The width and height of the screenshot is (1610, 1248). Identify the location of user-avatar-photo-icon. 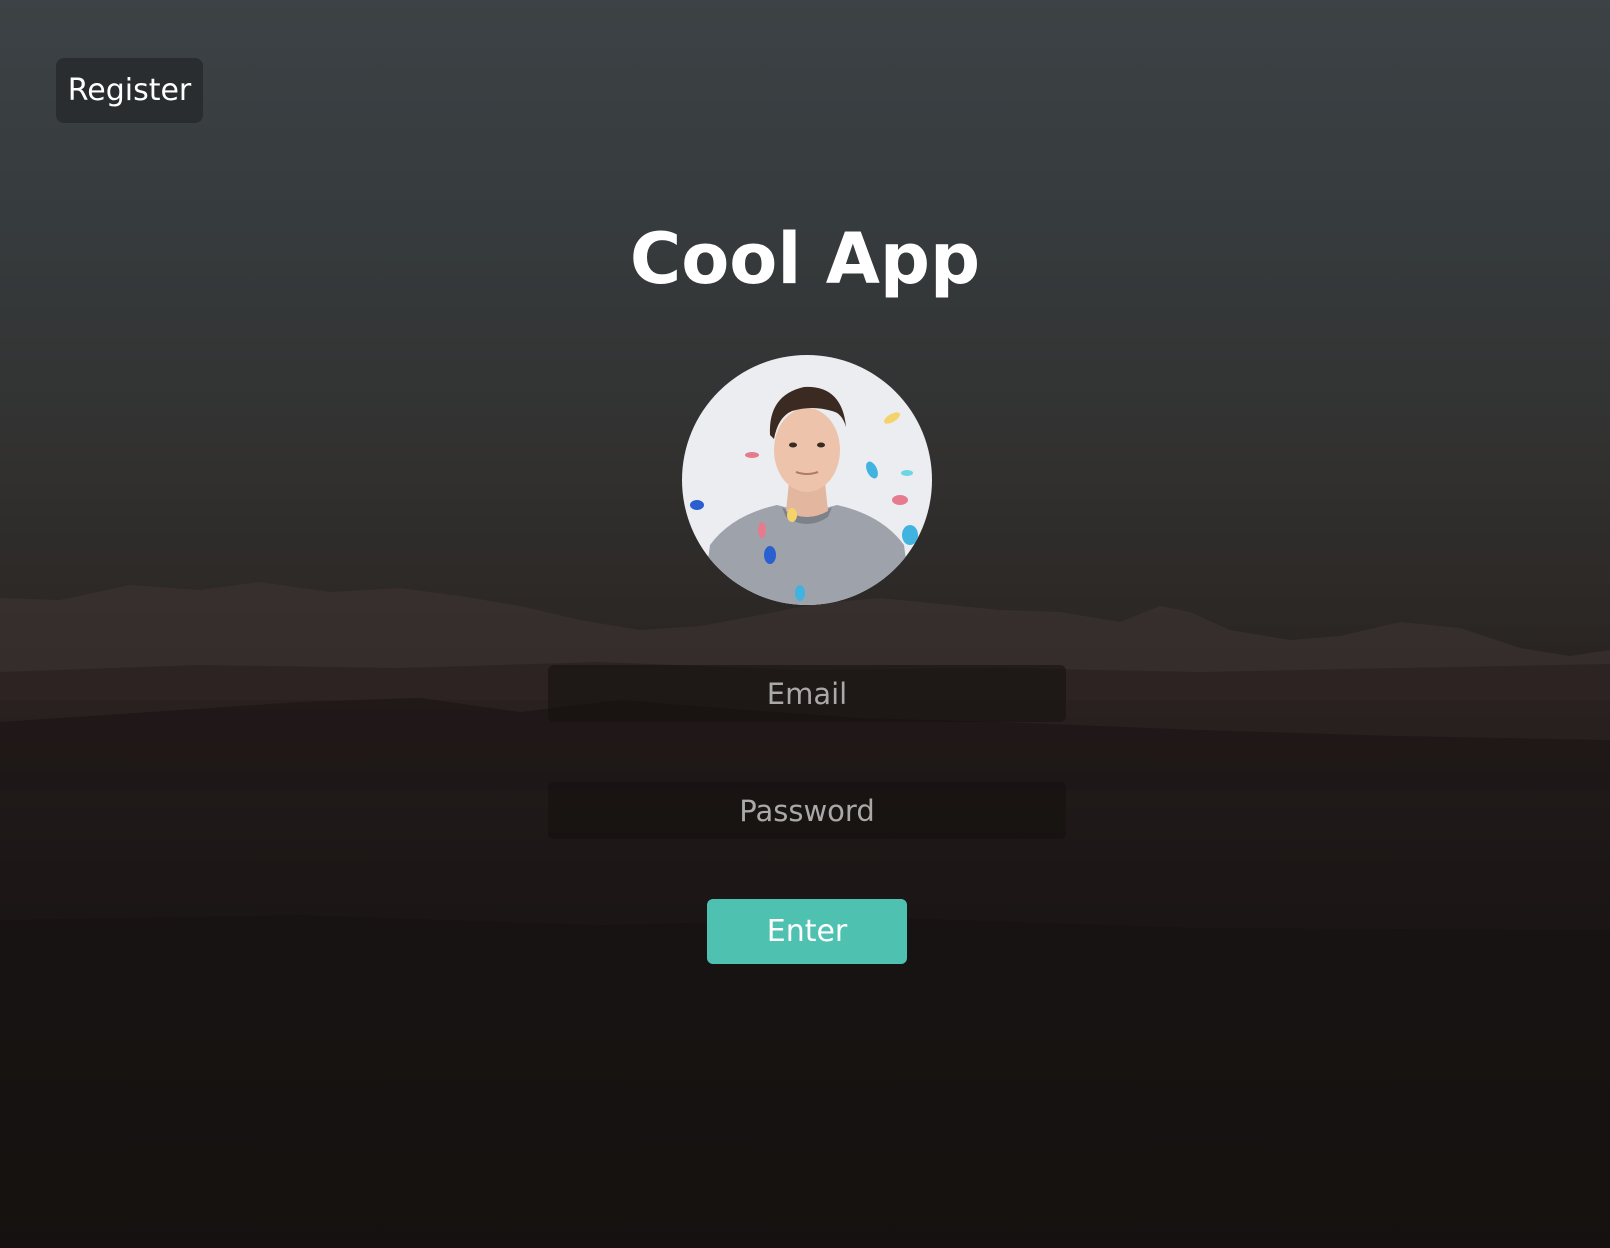
(807, 480).